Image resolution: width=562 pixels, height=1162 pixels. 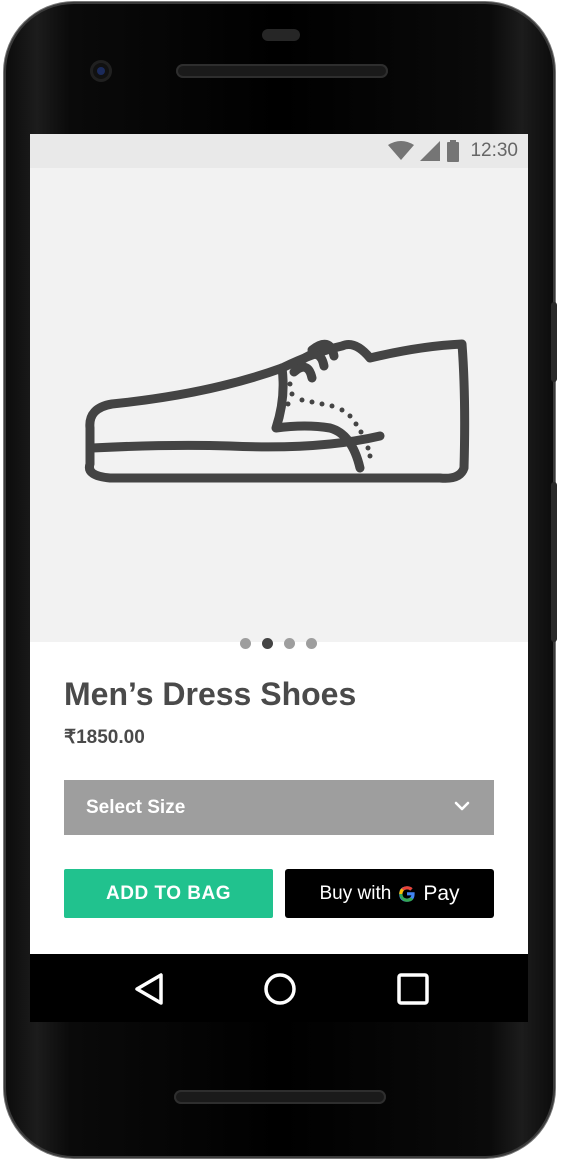 What do you see at coordinates (101, 71) in the screenshot?
I see `front-camera-icon` at bounding box center [101, 71].